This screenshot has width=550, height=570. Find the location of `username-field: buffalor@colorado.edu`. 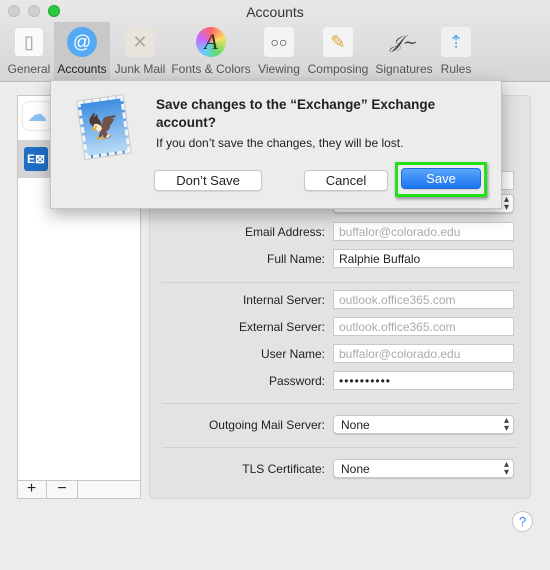

username-field: buffalor@colorado.edu is located at coordinates (423, 353).